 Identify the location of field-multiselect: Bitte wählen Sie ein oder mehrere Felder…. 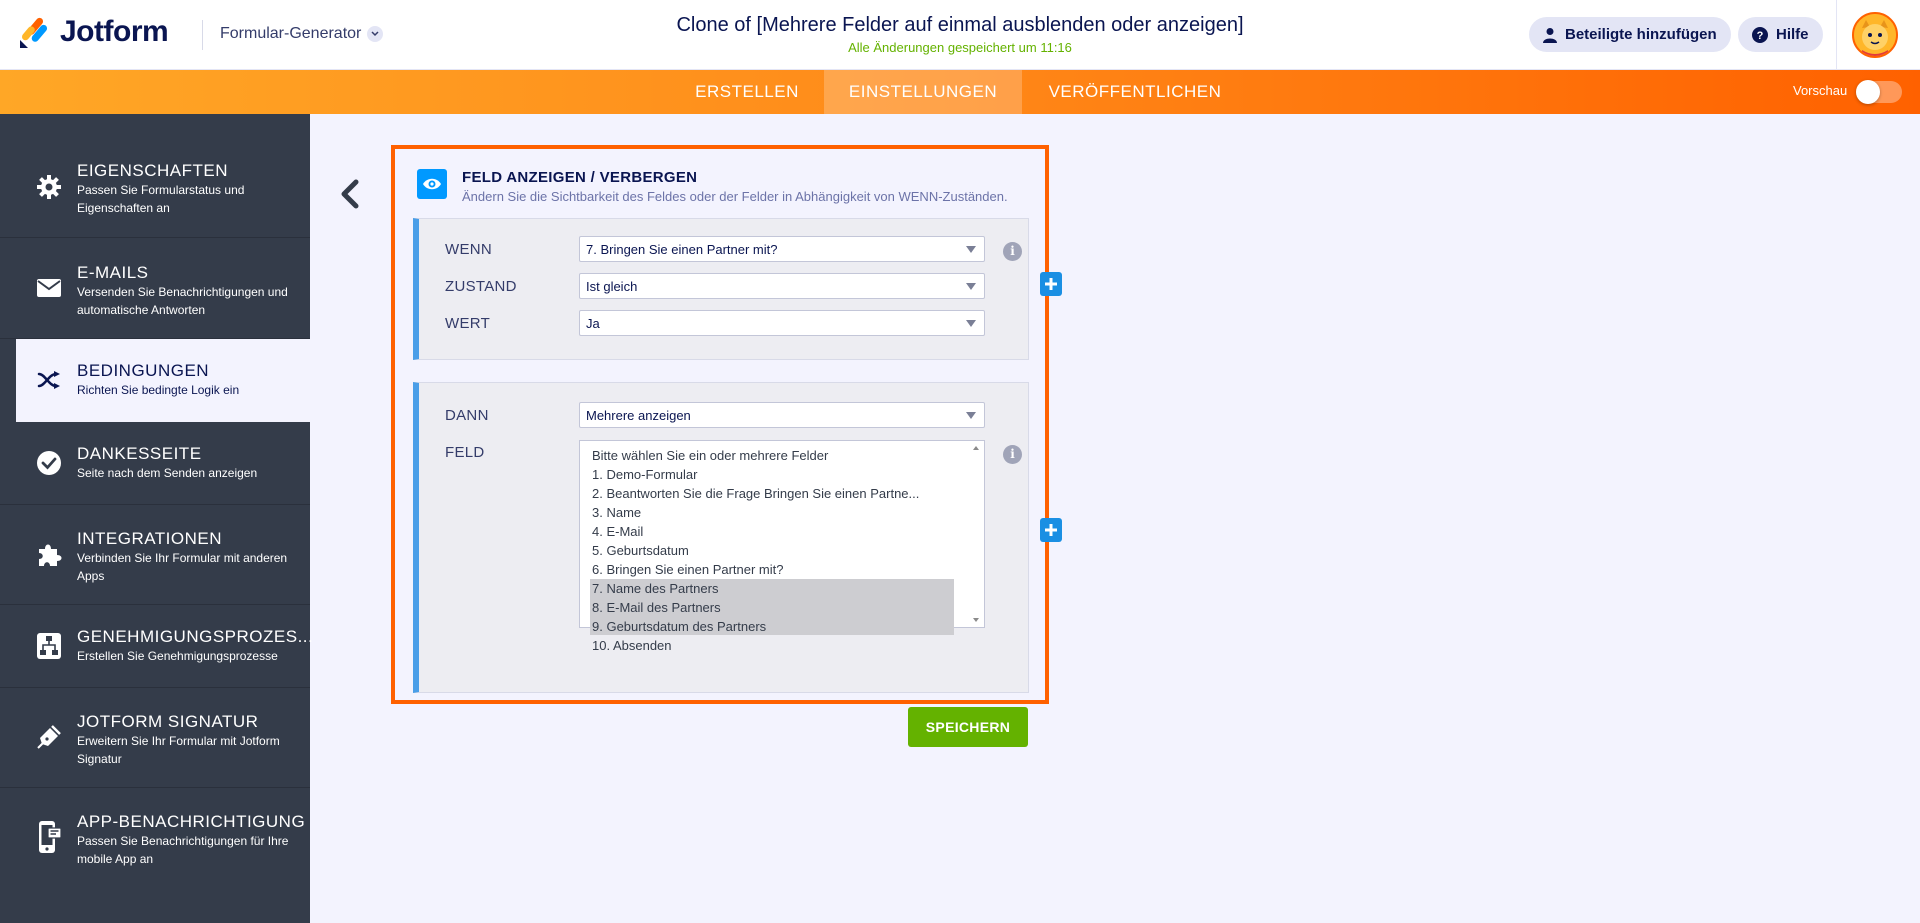
(782, 546).